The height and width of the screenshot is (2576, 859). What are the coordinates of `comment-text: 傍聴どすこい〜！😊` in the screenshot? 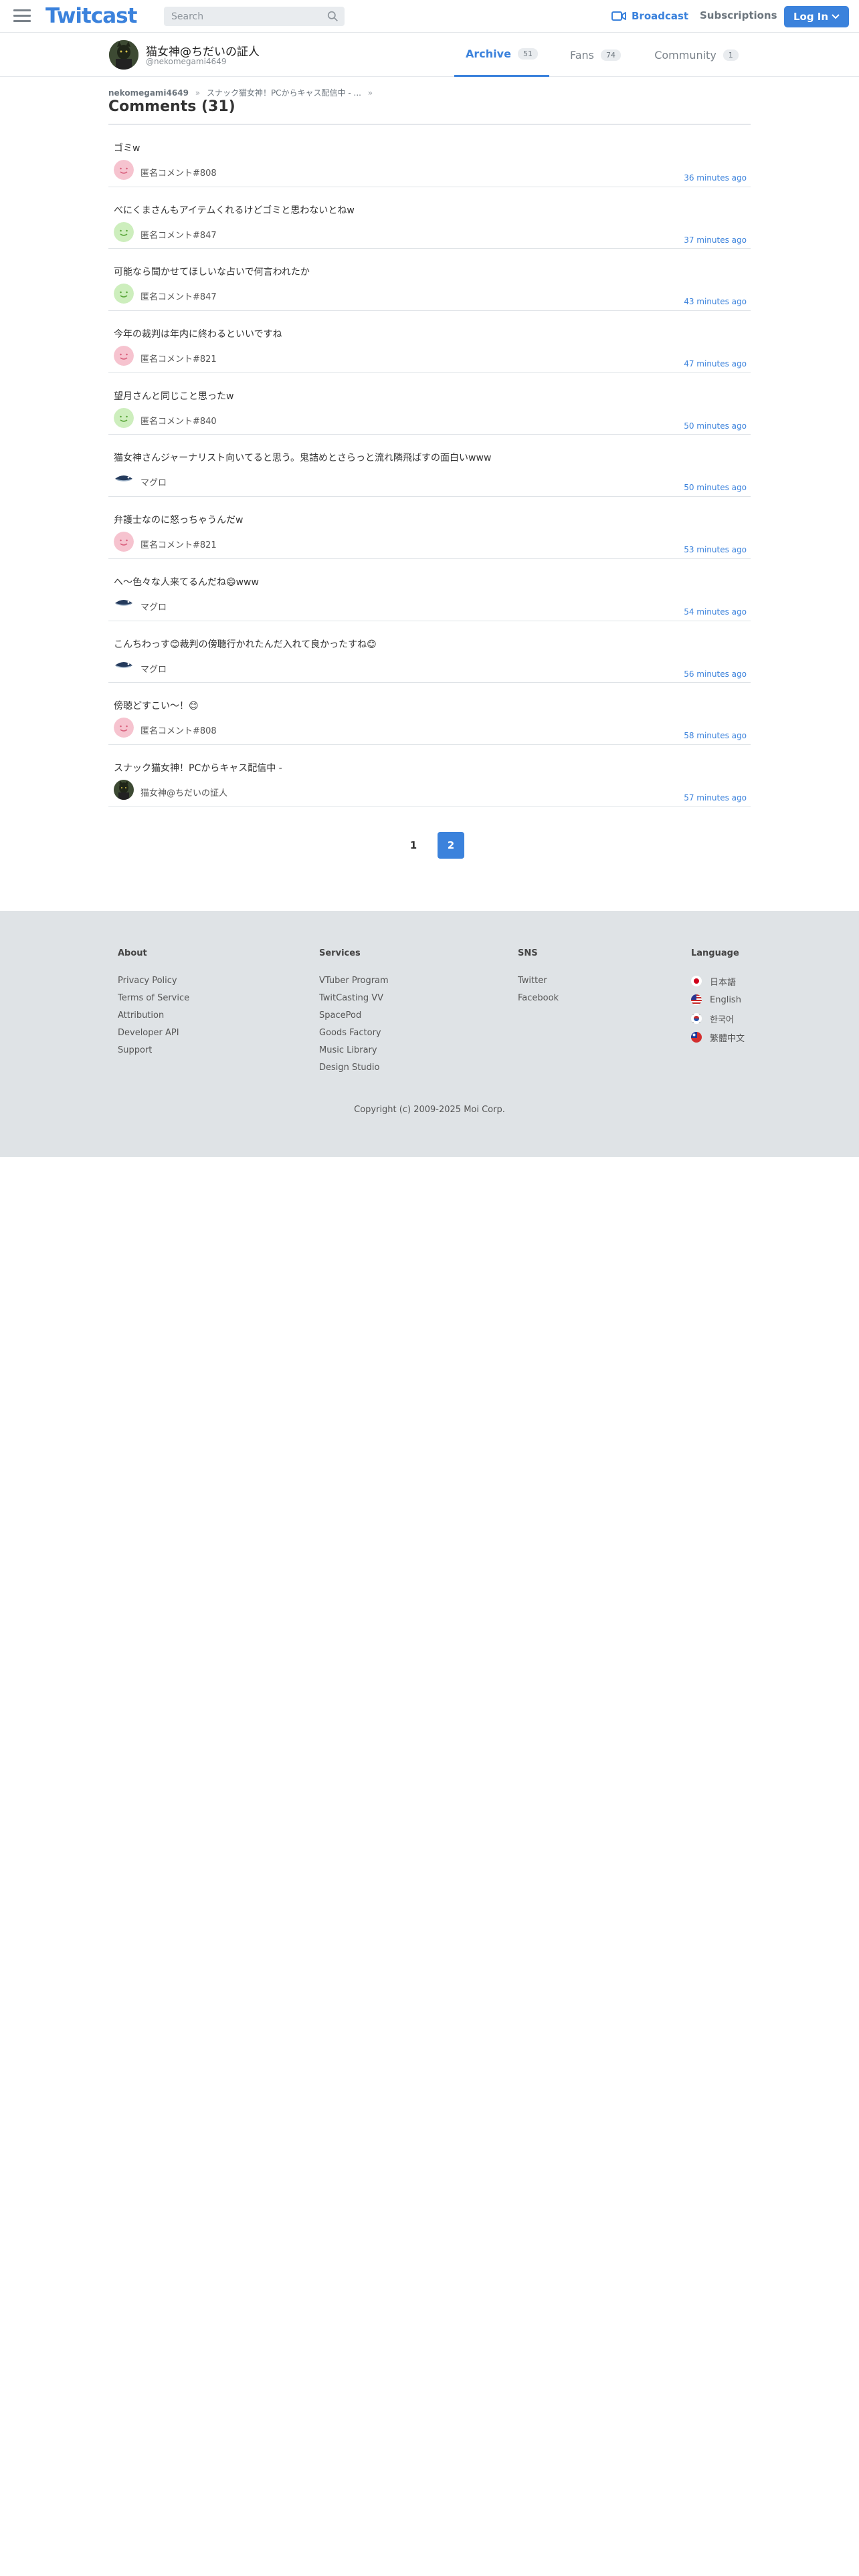 It's located at (156, 706).